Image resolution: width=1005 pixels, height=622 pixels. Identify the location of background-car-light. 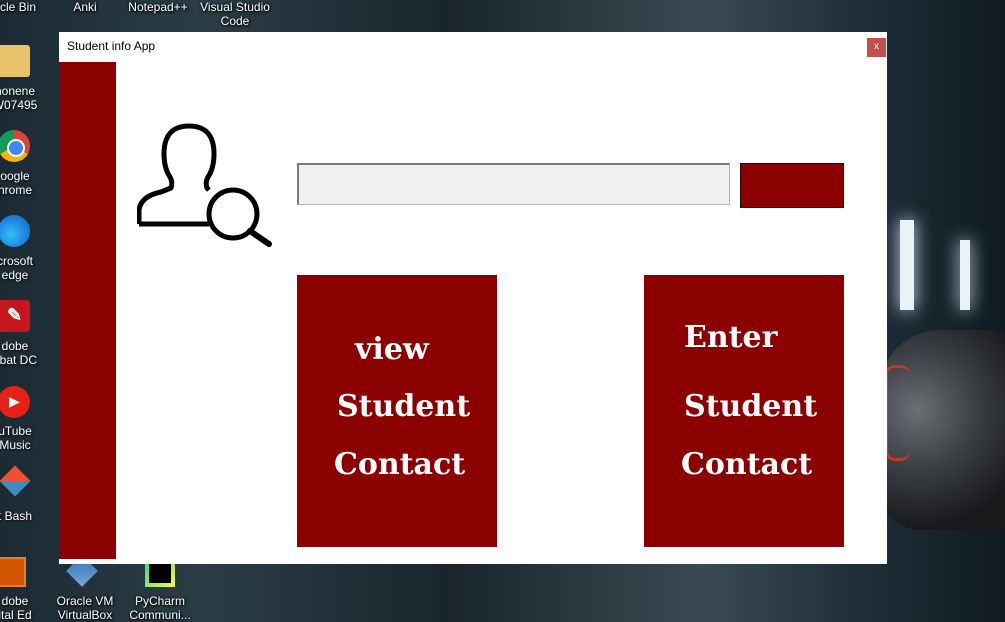
(897, 413).